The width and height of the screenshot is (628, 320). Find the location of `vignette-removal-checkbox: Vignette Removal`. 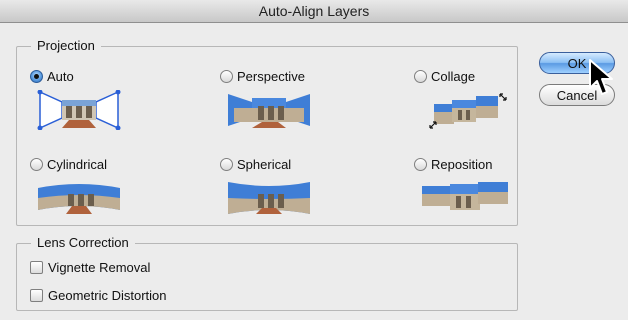

vignette-removal-checkbox: Vignette Removal is located at coordinates (90, 267).